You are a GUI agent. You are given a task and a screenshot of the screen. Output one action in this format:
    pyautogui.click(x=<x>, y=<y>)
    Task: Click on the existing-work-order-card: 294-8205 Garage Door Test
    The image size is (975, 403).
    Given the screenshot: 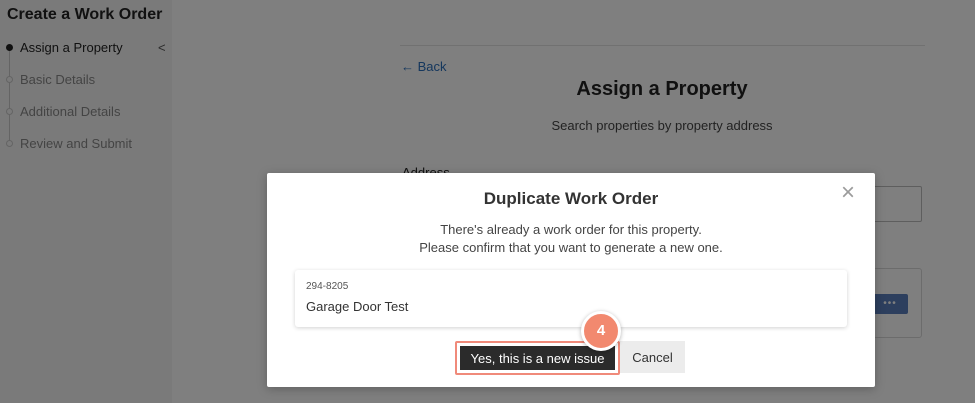 What is the action you would take?
    pyautogui.click(x=571, y=298)
    